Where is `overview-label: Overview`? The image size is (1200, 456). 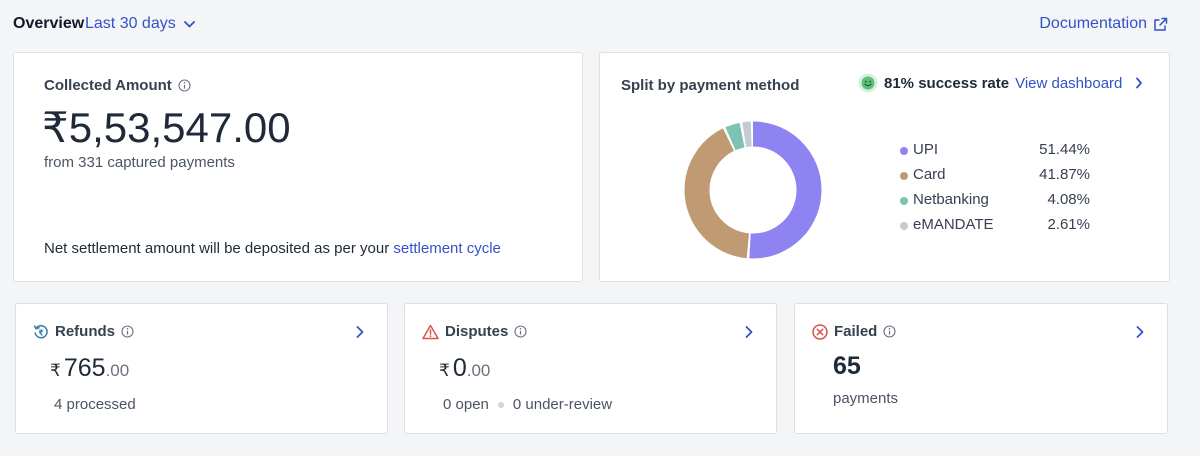
overview-label: Overview is located at coordinates (49, 23).